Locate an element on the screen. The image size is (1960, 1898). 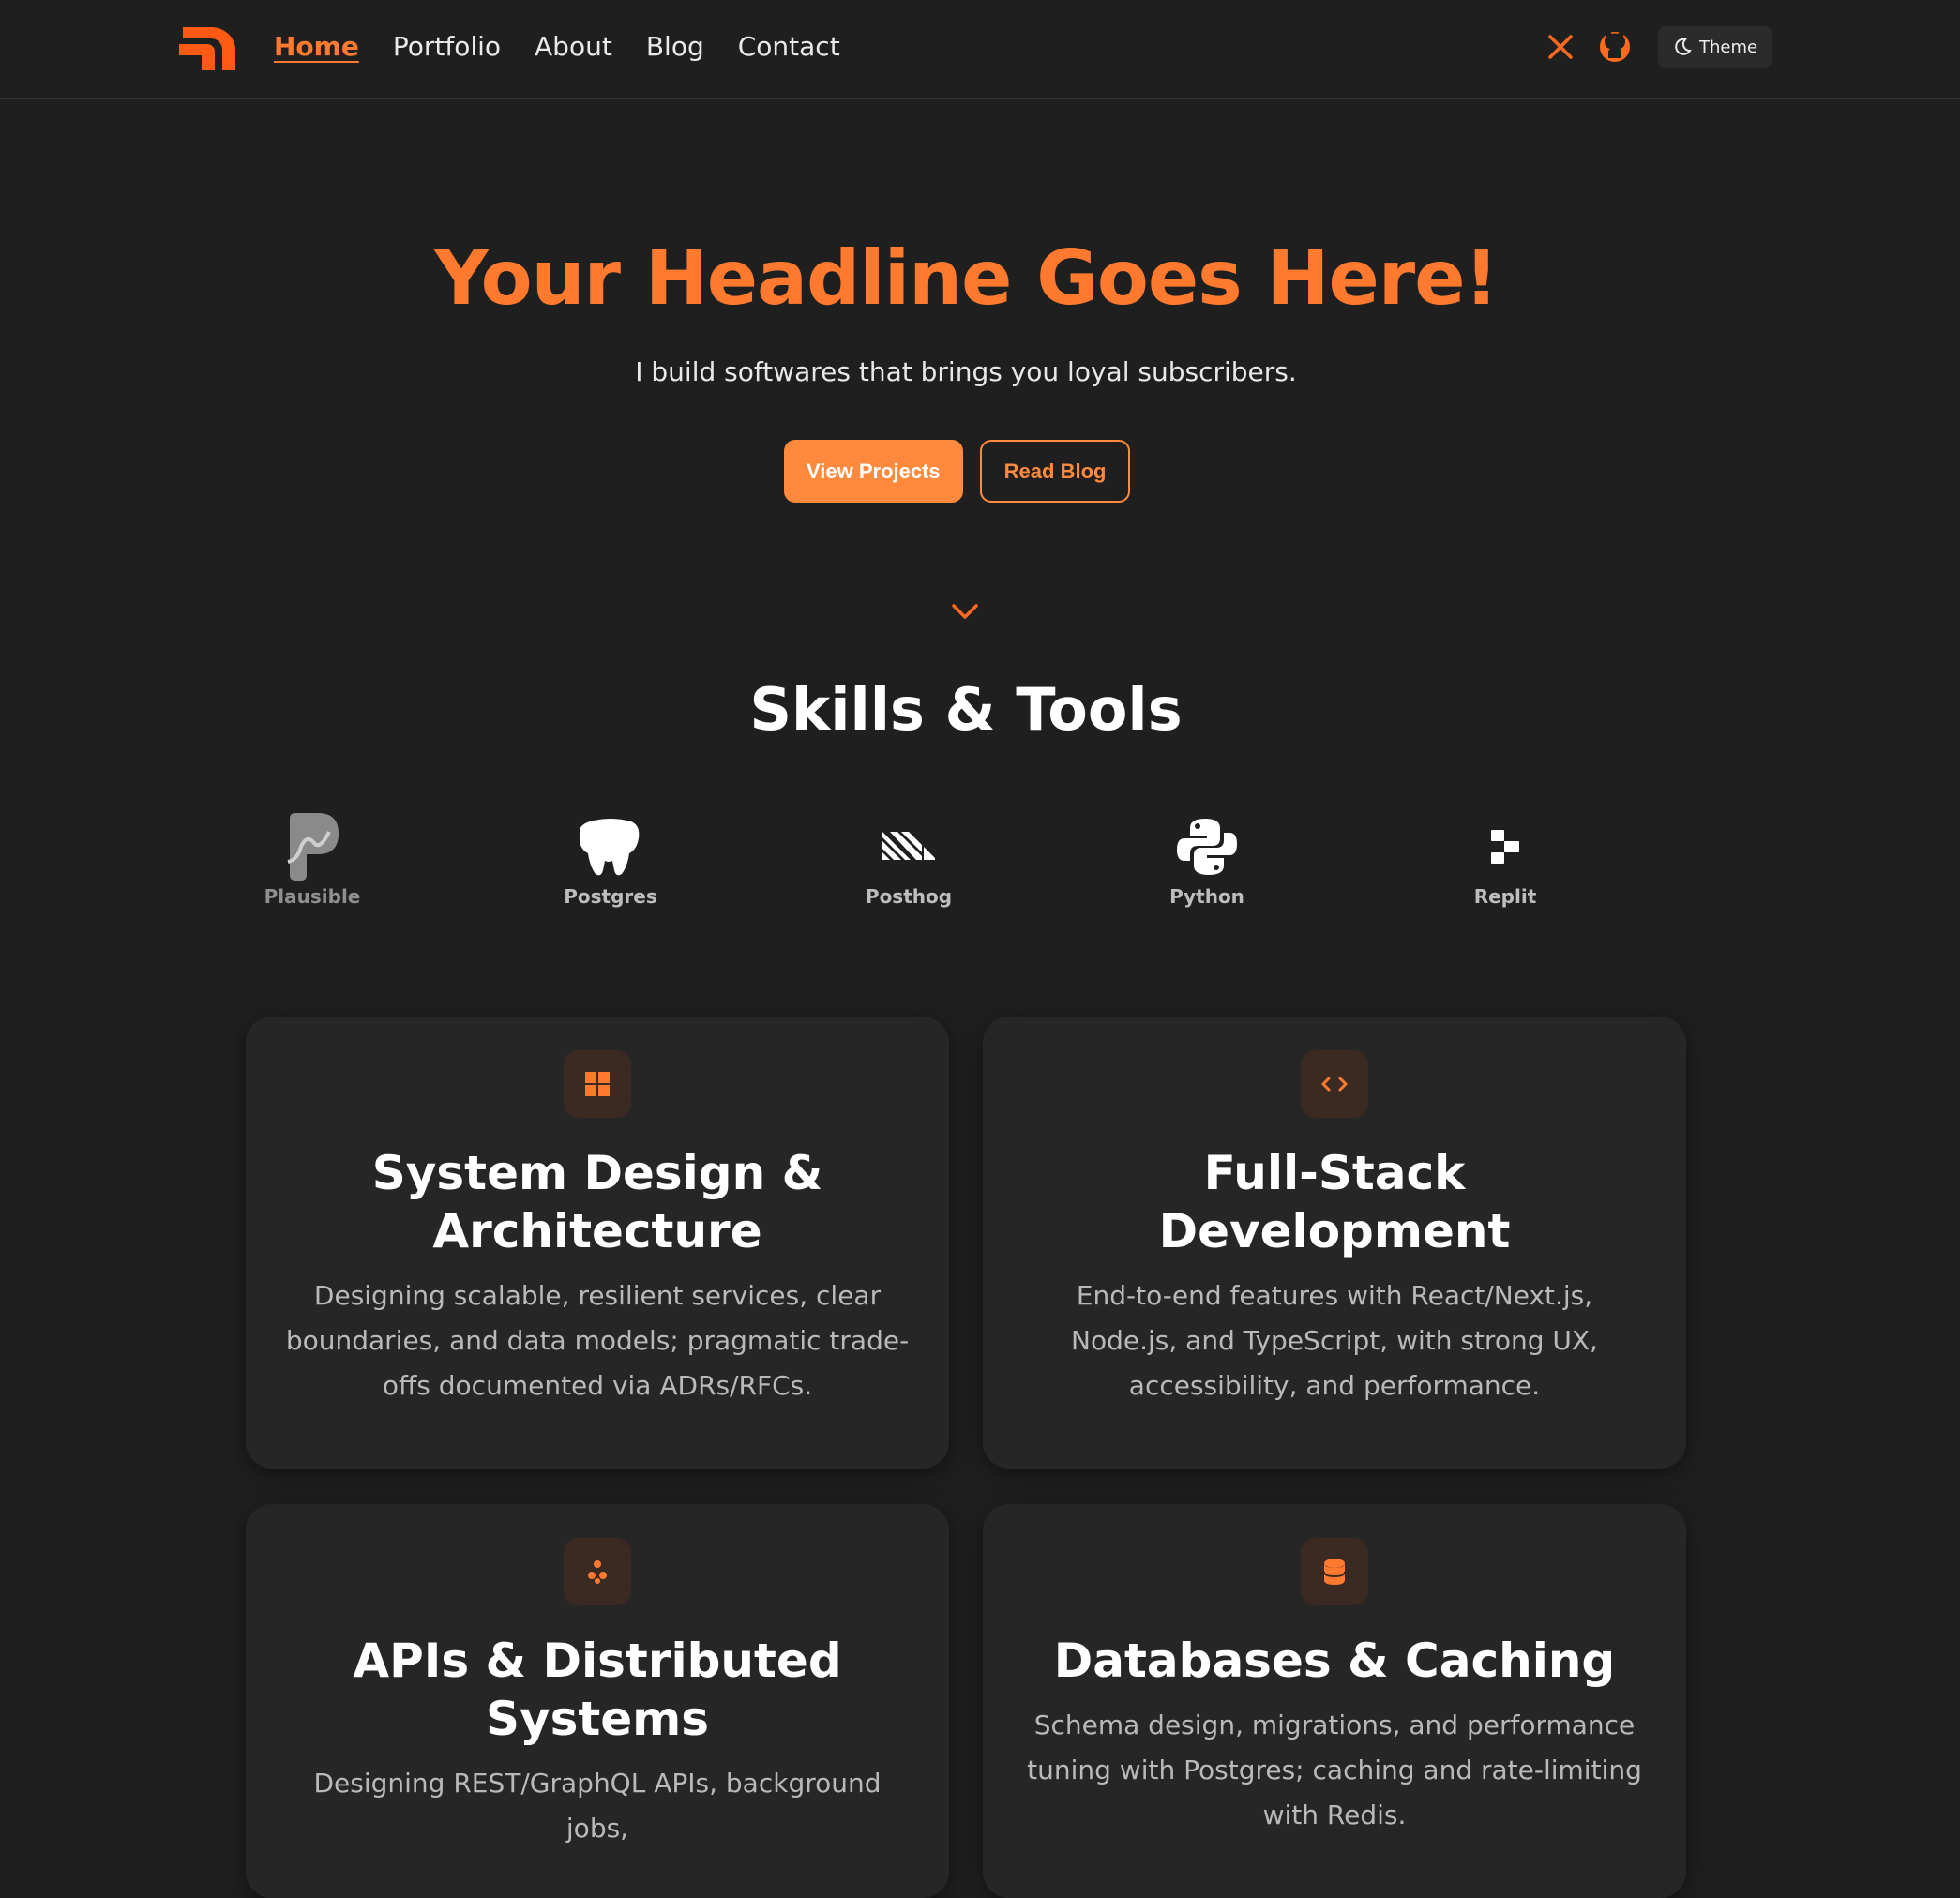
nav-home: Home is located at coordinates (317, 47).